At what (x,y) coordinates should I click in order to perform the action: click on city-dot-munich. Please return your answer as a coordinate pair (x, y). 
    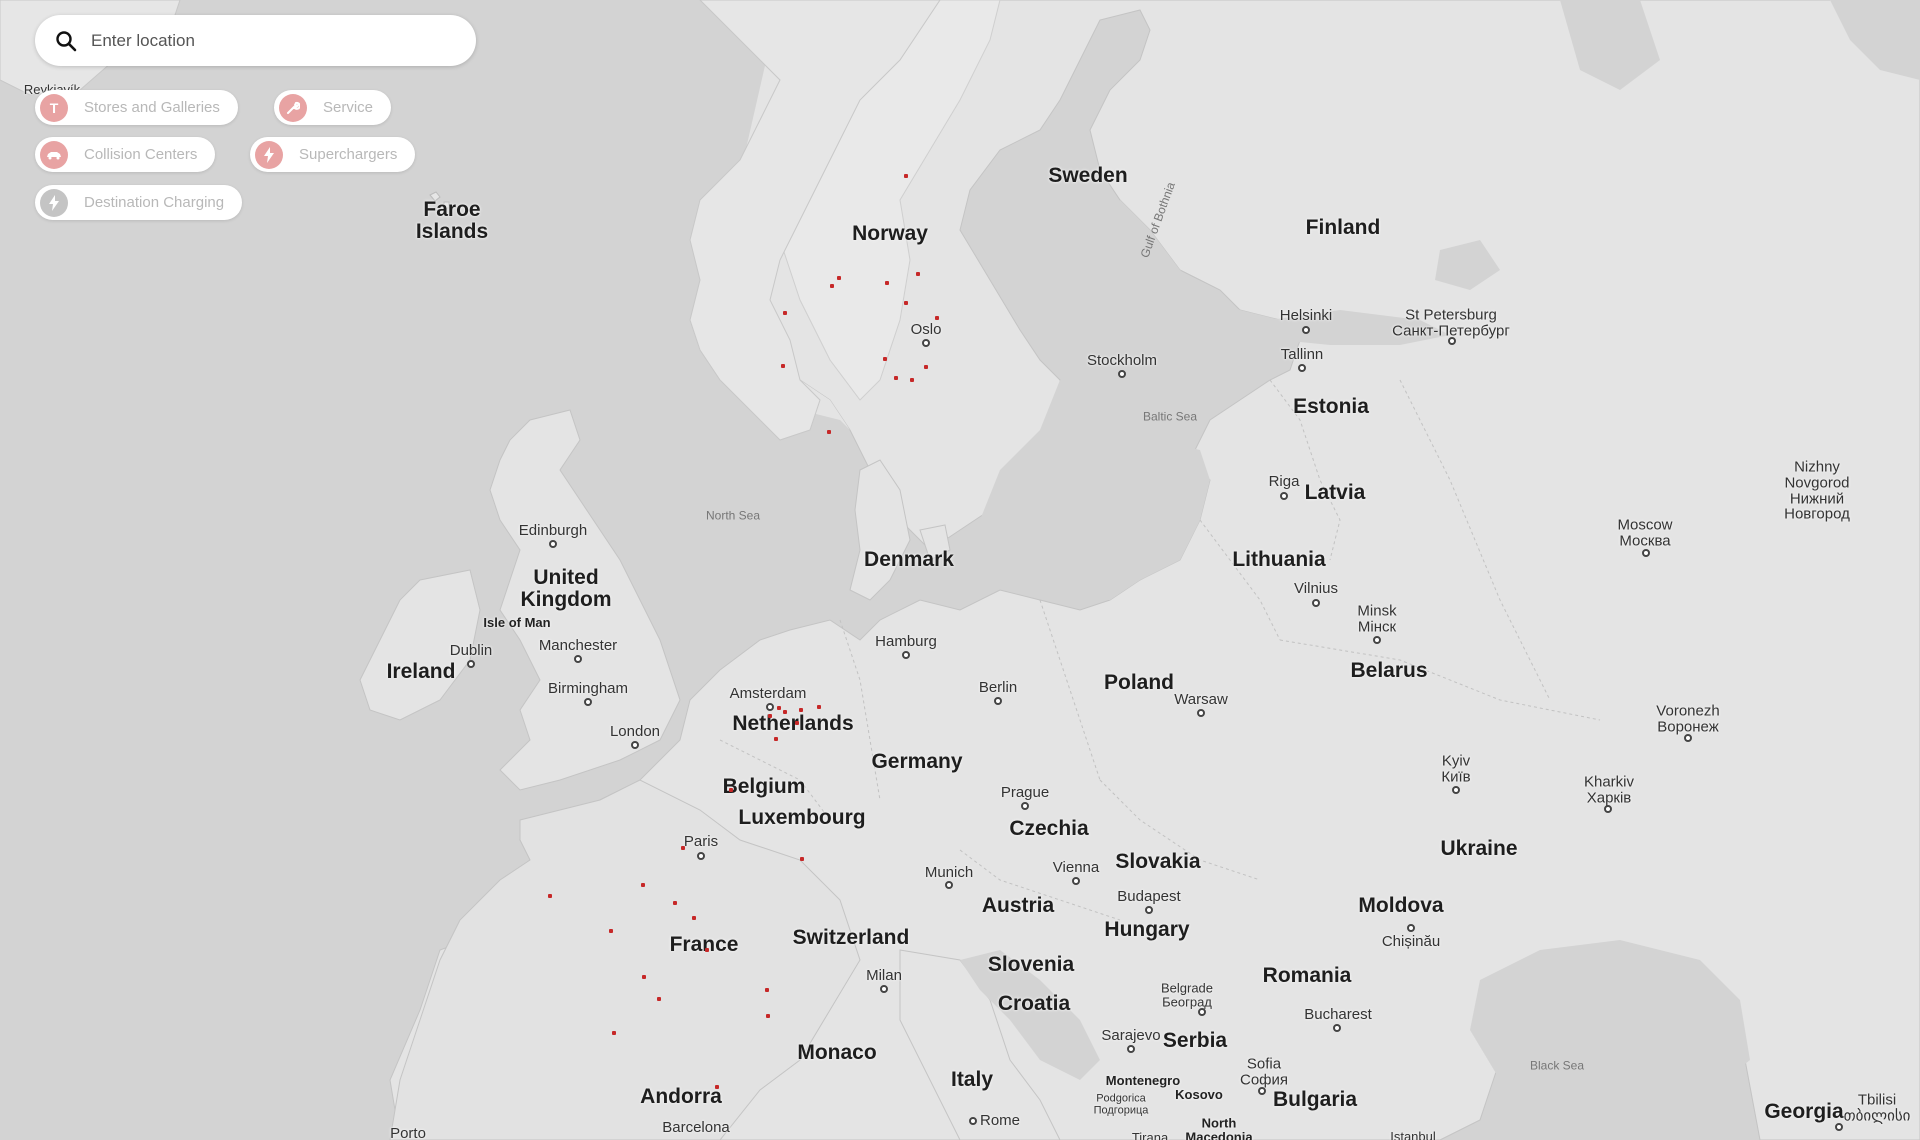
    Looking at the image, I should click on (949, 885).